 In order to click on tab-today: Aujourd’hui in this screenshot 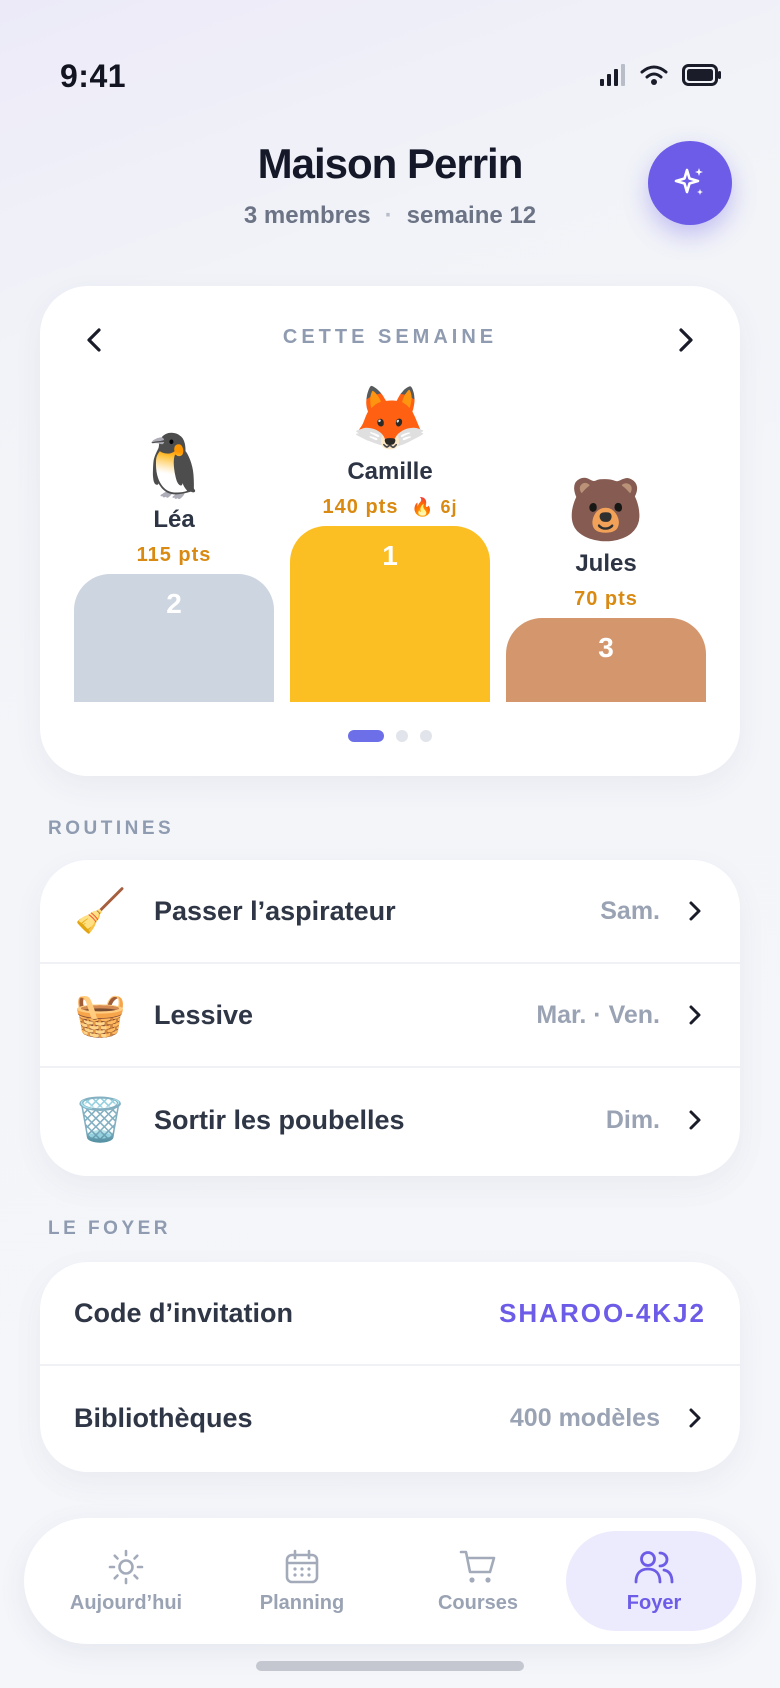, I will do `click(126, 1581)`.